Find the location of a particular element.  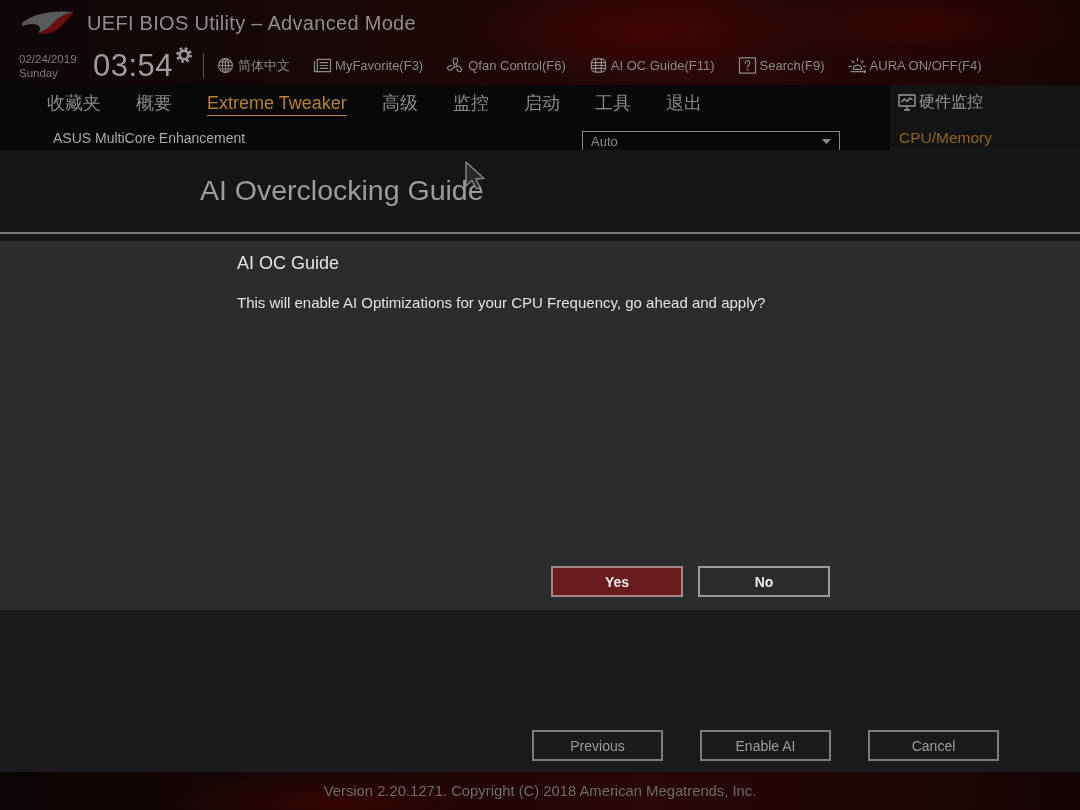

date-text: 02/24/2019 is located at coordinates (48, 58).